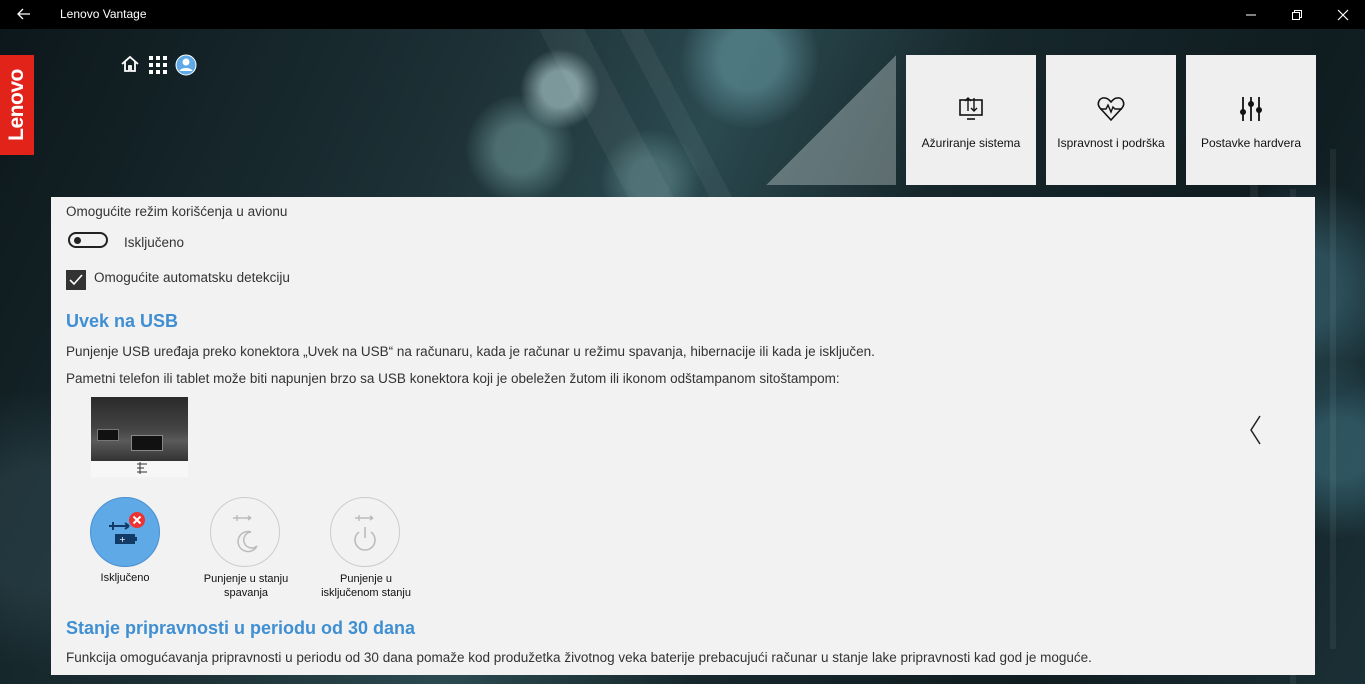 Image resolution: width=1365 pixels, height=684 pixels. What do you see at coordinates (1111, 143) in the screenshot?
I see `tile-label: Ispravnost i podrška` at bounding box center [1111, 143].